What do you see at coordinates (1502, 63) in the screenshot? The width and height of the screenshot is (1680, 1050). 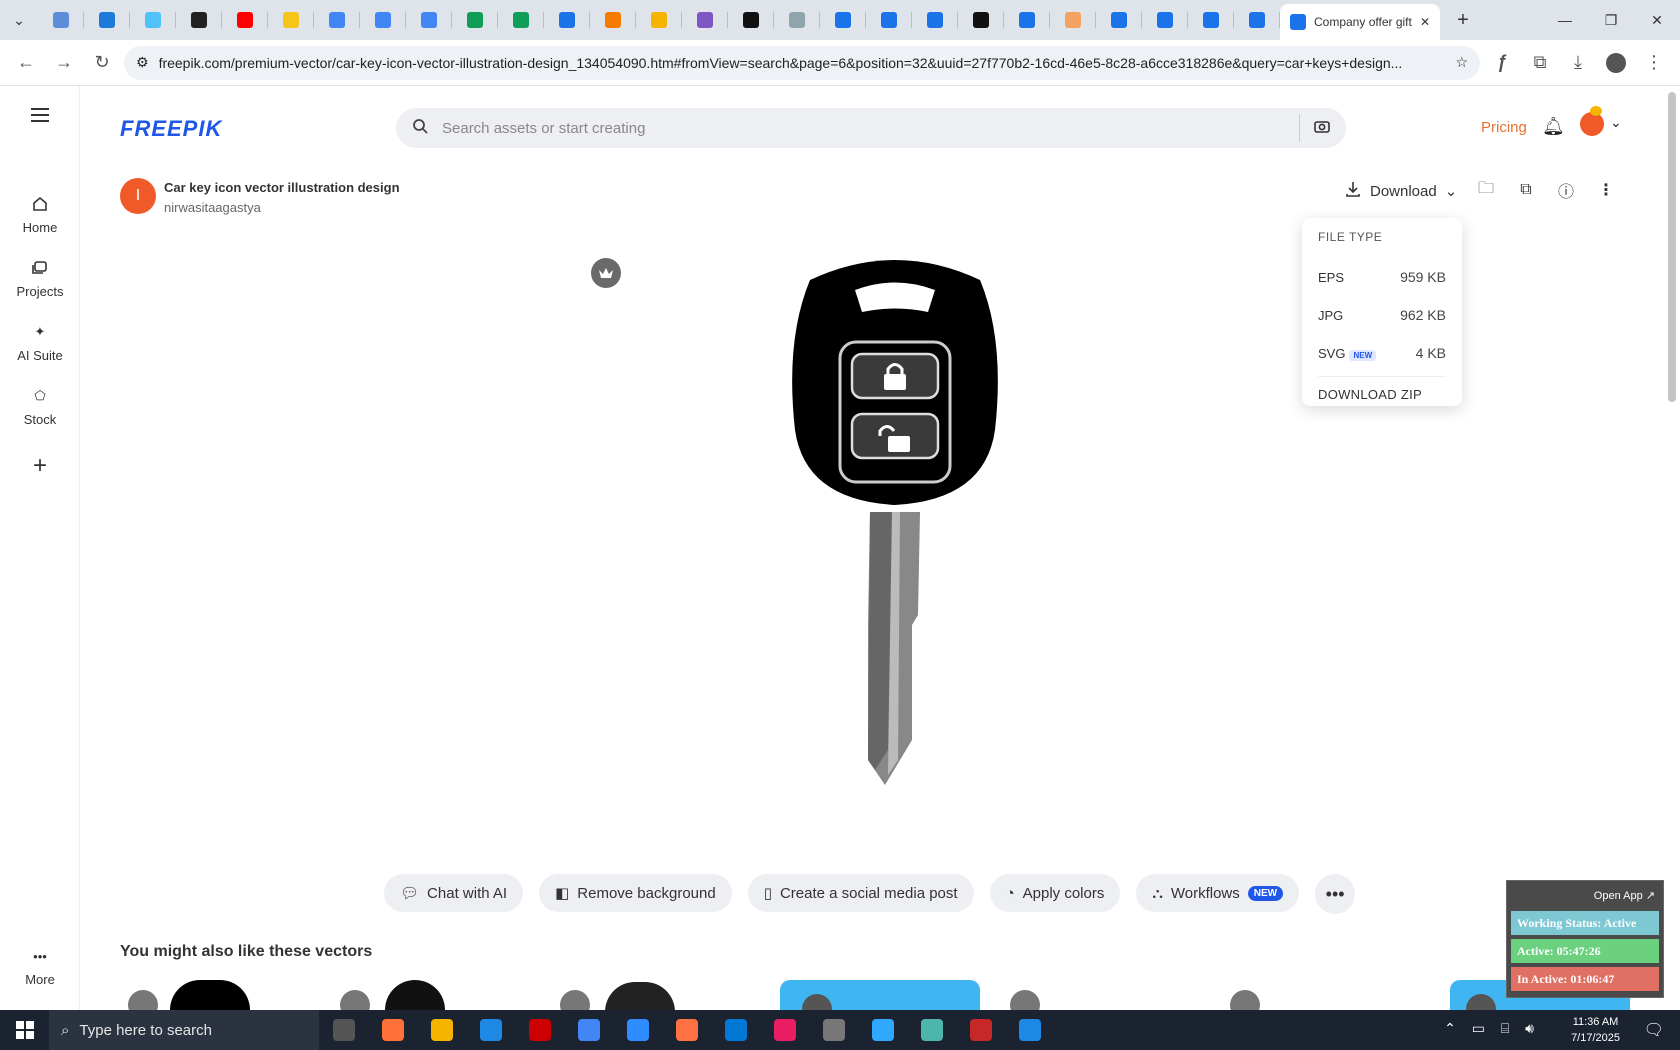 I see `extension-icon: ƒ` at bounding box center [1502, 63].